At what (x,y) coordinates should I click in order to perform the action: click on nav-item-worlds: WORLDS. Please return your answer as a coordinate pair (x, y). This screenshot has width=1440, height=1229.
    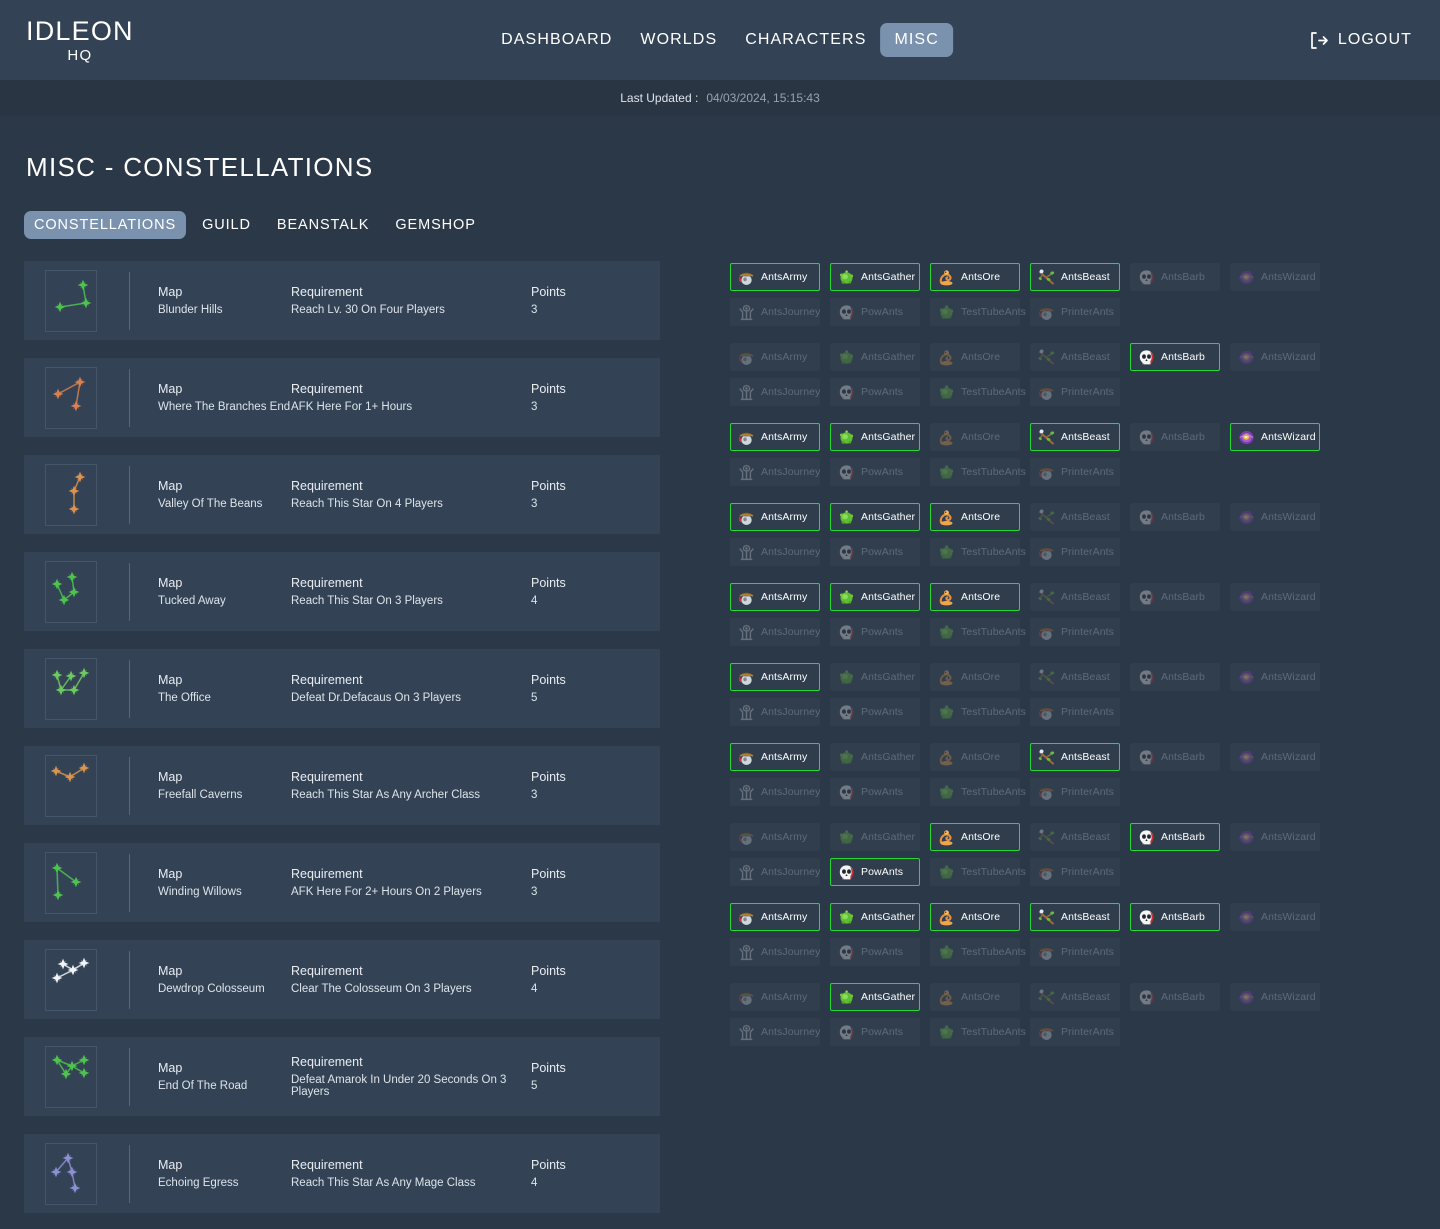
    Looking at the image, I should click on (678, 40).